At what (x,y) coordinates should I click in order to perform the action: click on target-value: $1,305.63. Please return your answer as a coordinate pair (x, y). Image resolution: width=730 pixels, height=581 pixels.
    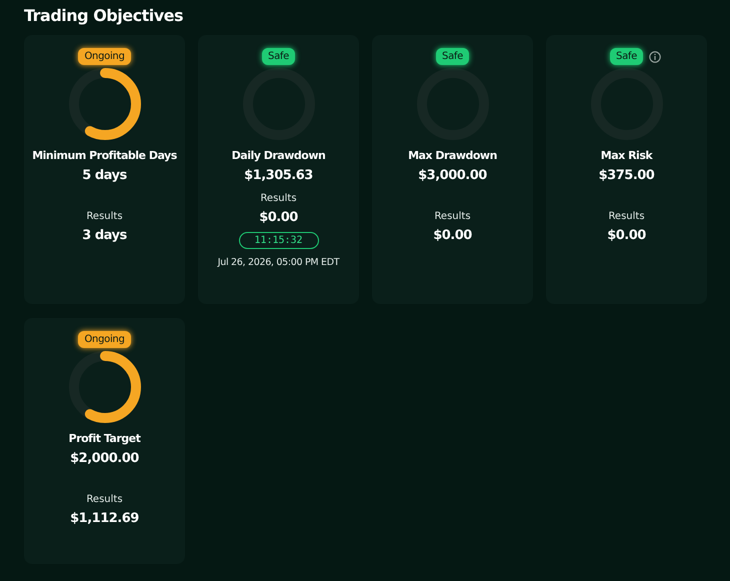
    Looking at the image, I should click on (278, 175).